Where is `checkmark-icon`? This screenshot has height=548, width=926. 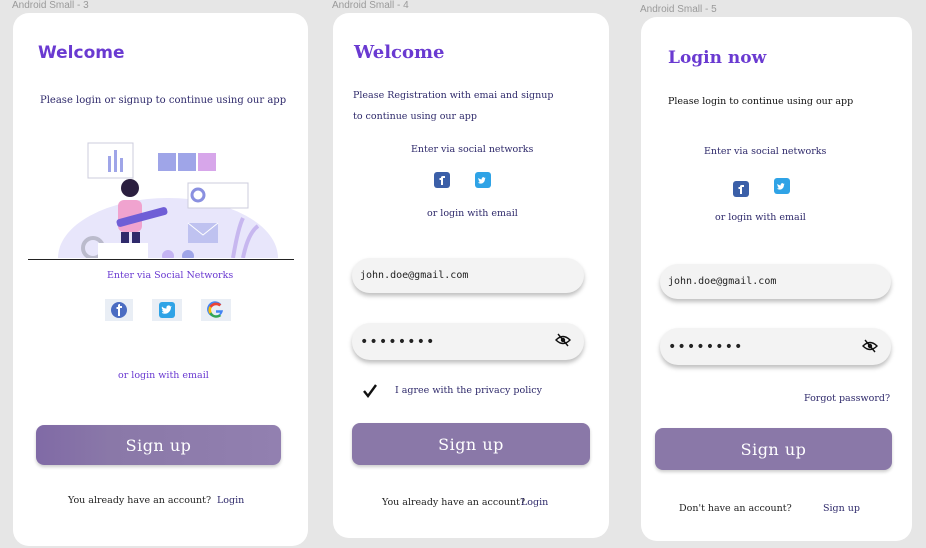 checkmark-icon is located at coordinates (370, 391).